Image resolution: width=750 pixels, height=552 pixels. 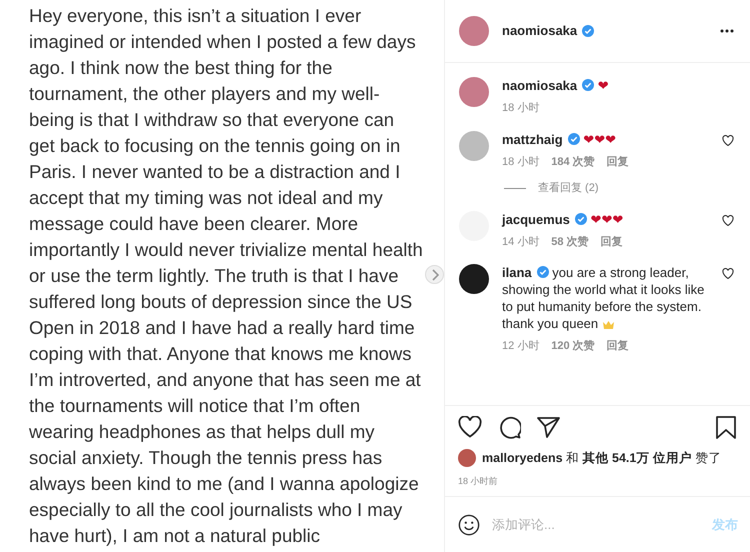 I want to click on comment-time: 14 小时, so click(x=521, y=242).